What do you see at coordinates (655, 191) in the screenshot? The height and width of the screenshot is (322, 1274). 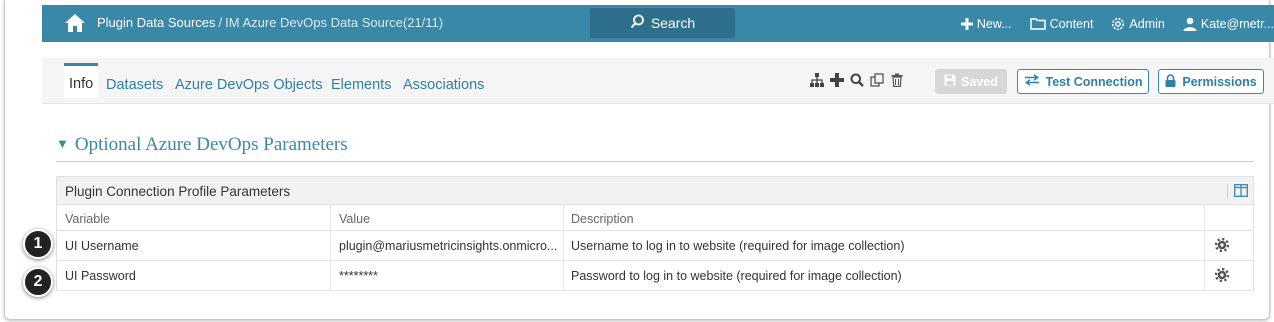 I see `panel-header: Plugin Connection Profile Parameters` at bounding box center [655, 191].